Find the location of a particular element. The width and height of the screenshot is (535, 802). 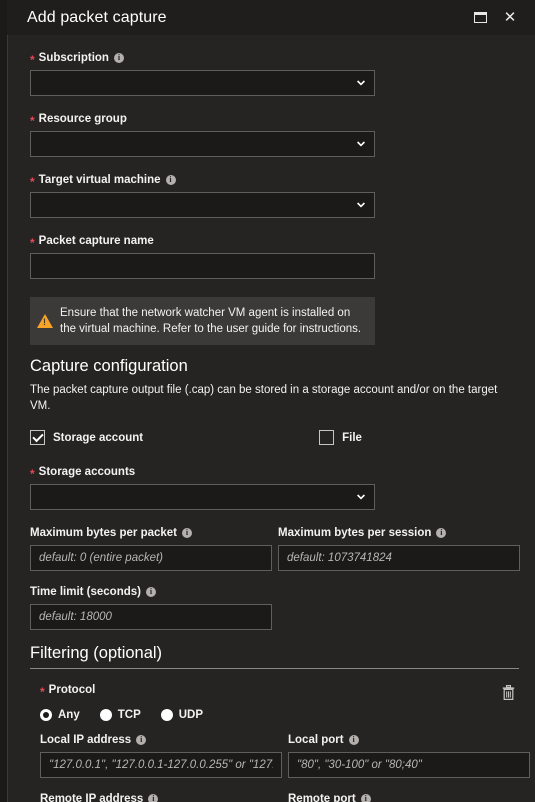

col-local-port: Local port i is located at coordinates (409, 755).